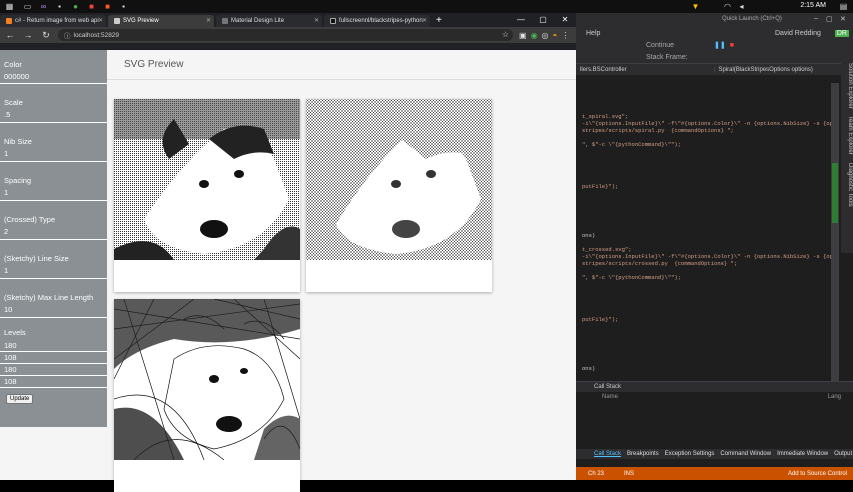  I want to click on tab-output: Output, so click(843, 454).